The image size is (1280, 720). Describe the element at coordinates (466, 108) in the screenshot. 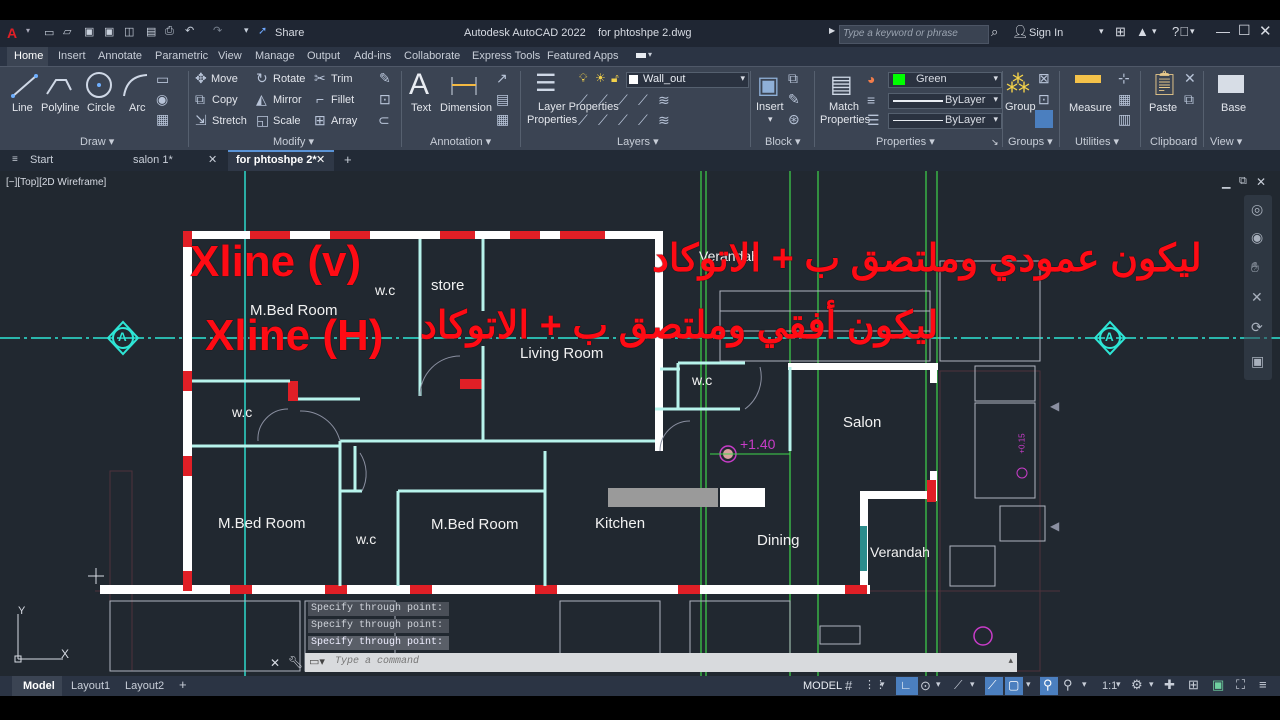

I see `dimension-button: Dimension` at that location.